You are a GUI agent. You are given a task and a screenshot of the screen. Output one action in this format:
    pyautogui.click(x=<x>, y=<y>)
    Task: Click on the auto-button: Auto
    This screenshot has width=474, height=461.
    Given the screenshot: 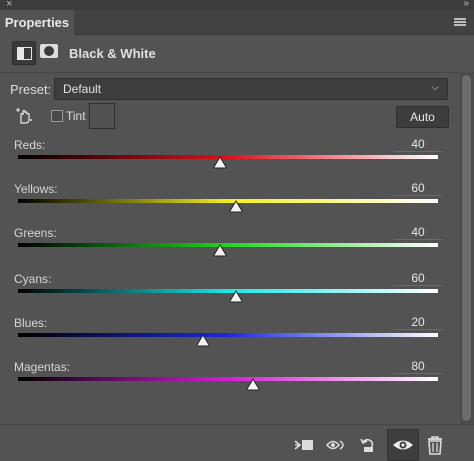 What is the action you would take?
    pyautogui.click(x=422, y=117)
    